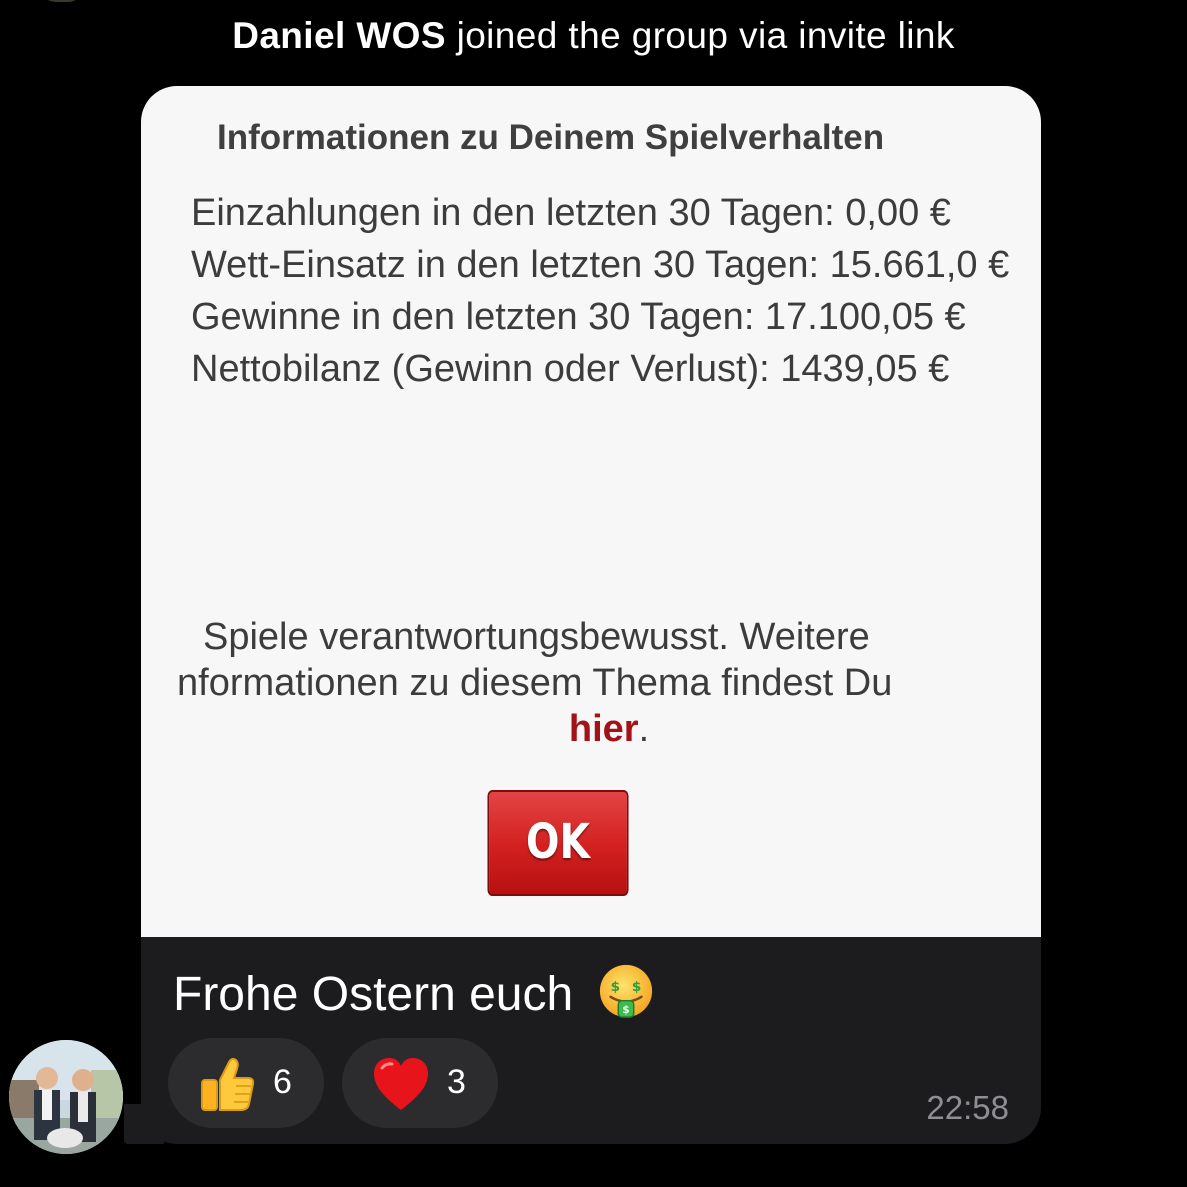 The width and height of the screenshot is (1187, 1187). Describe the element at coordinates (558, 843) in the screenshot. I see `photo-ok-button: OK` at that location.